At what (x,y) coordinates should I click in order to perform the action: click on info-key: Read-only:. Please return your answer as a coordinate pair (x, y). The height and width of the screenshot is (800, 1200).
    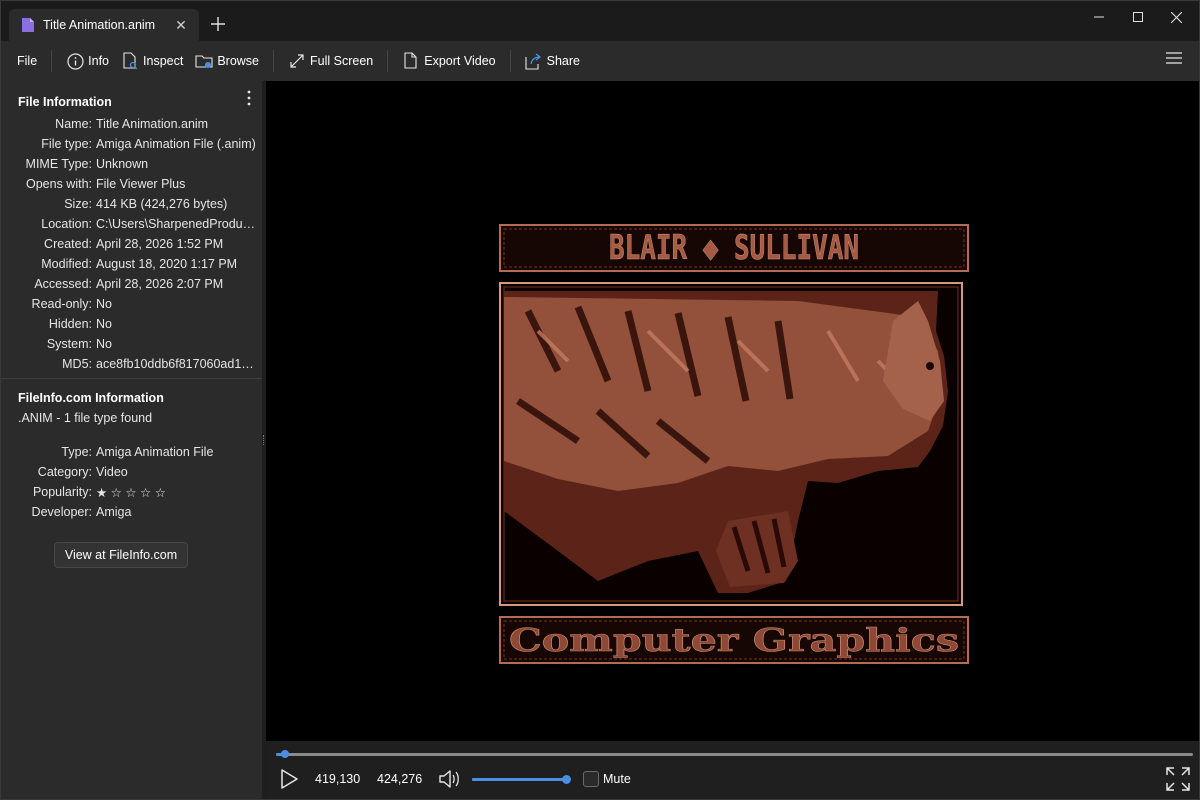
    Looking at the image, I should click on (61, 304).